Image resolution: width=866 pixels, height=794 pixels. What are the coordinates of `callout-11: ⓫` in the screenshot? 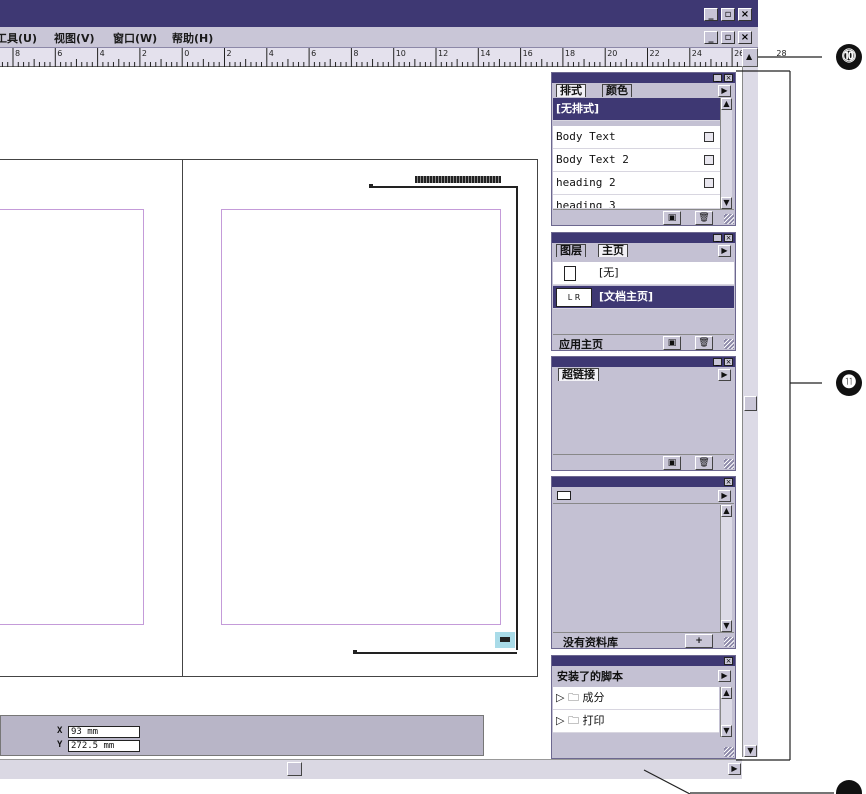 It's located at (849, 383).